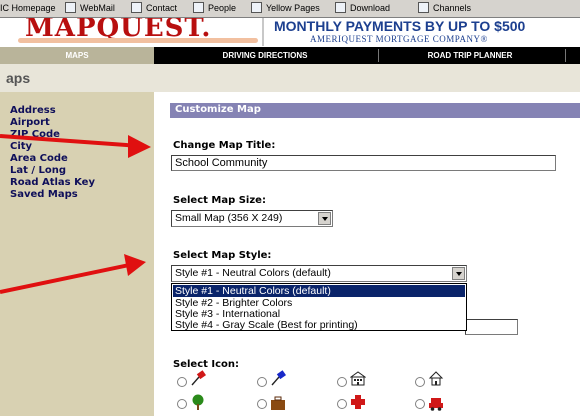 The image size is (580, 416). Describe the element at coordinates (319, 291) in the screenshot. I see `map-style-option-1: Style #1 - Neutral Colors (default)` at that location.